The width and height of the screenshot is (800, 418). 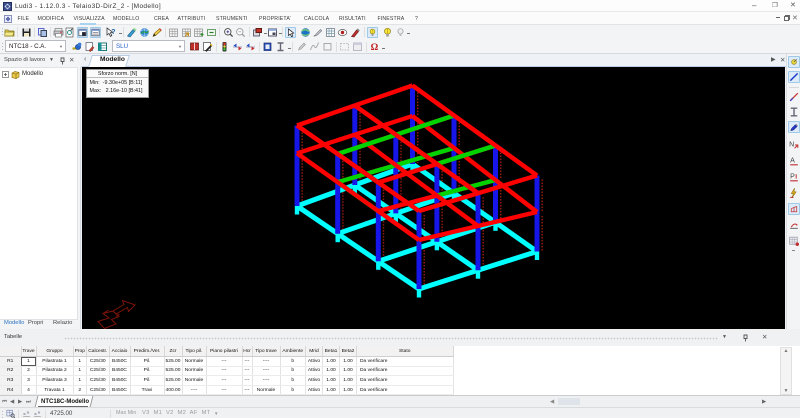 What do you see at coordinates (791, 145) in the screenshot?
I see `svg-text: N` at bounding box center [791, 145].